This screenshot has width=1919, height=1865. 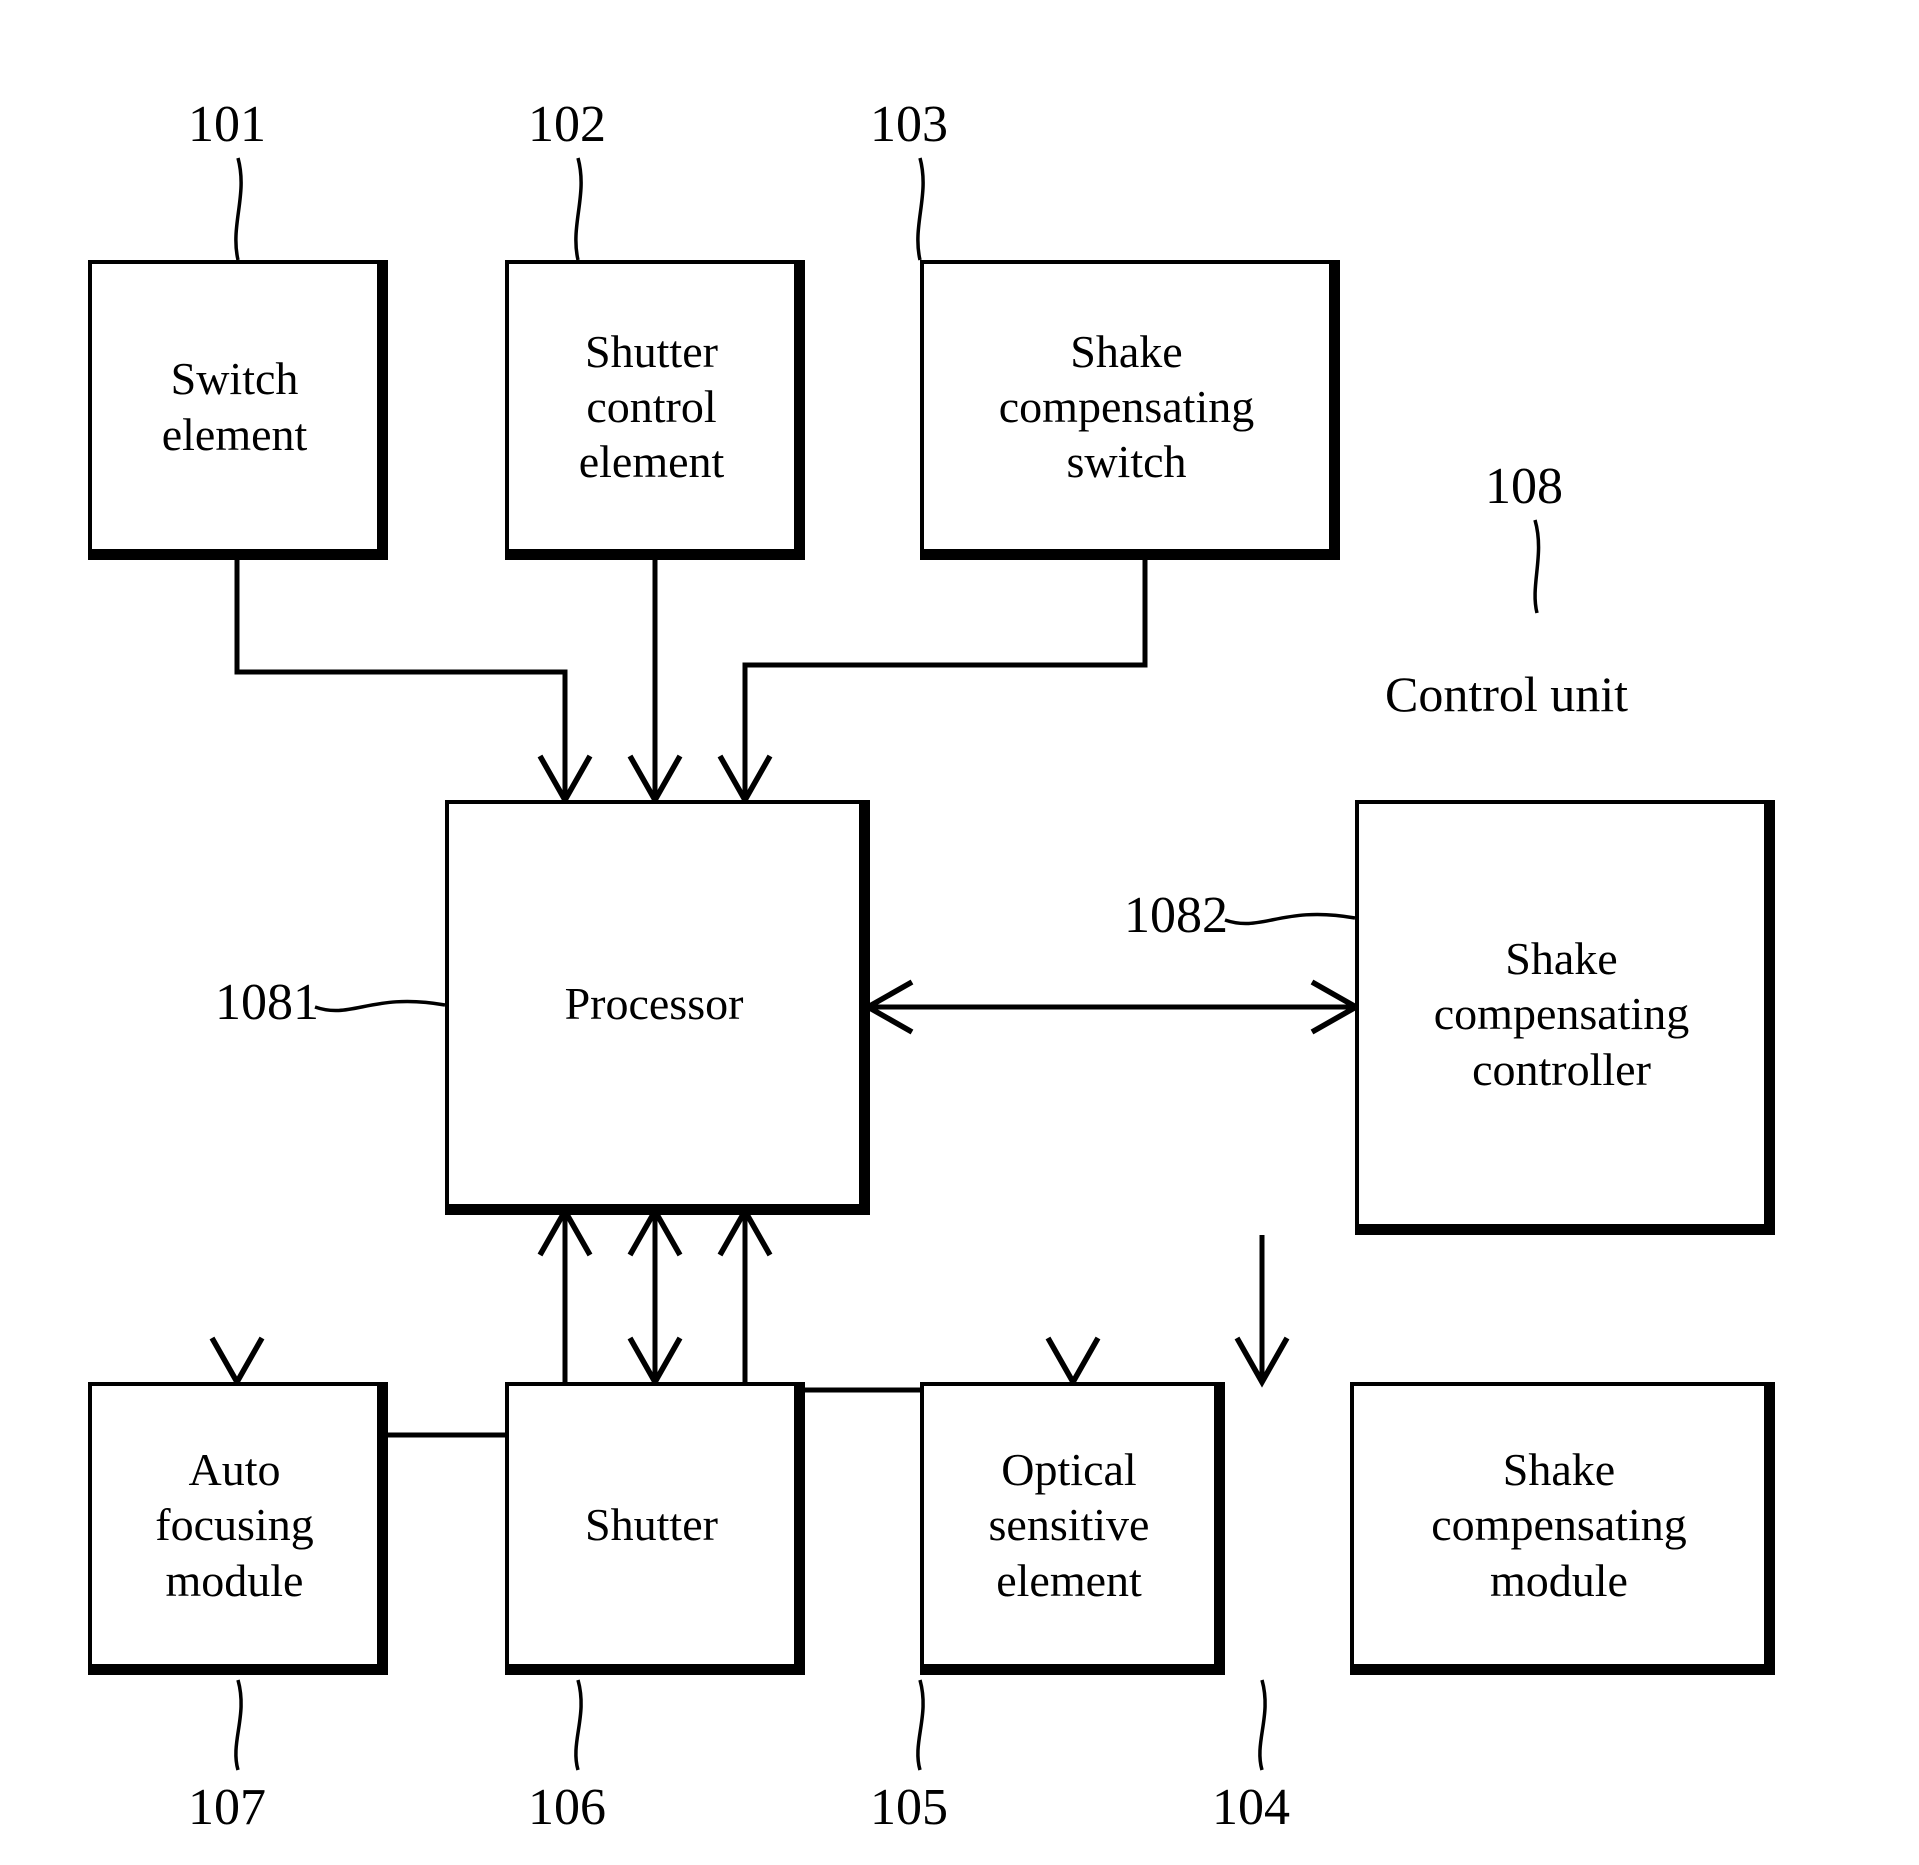 I want to click on ref-number-103: 103, so click(x=909, y=124).